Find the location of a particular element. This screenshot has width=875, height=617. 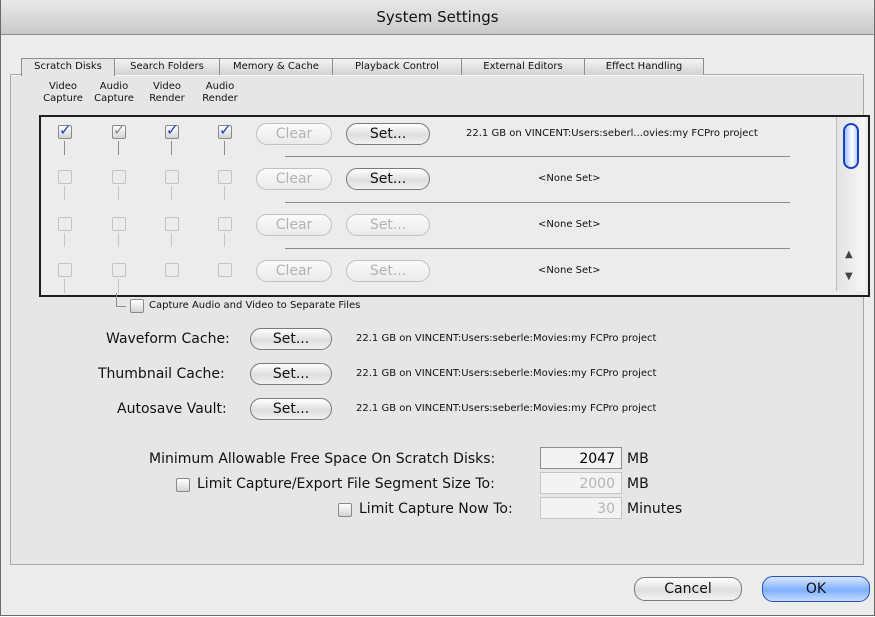

separate-files-checkbox is located at coordinates (137, 306).